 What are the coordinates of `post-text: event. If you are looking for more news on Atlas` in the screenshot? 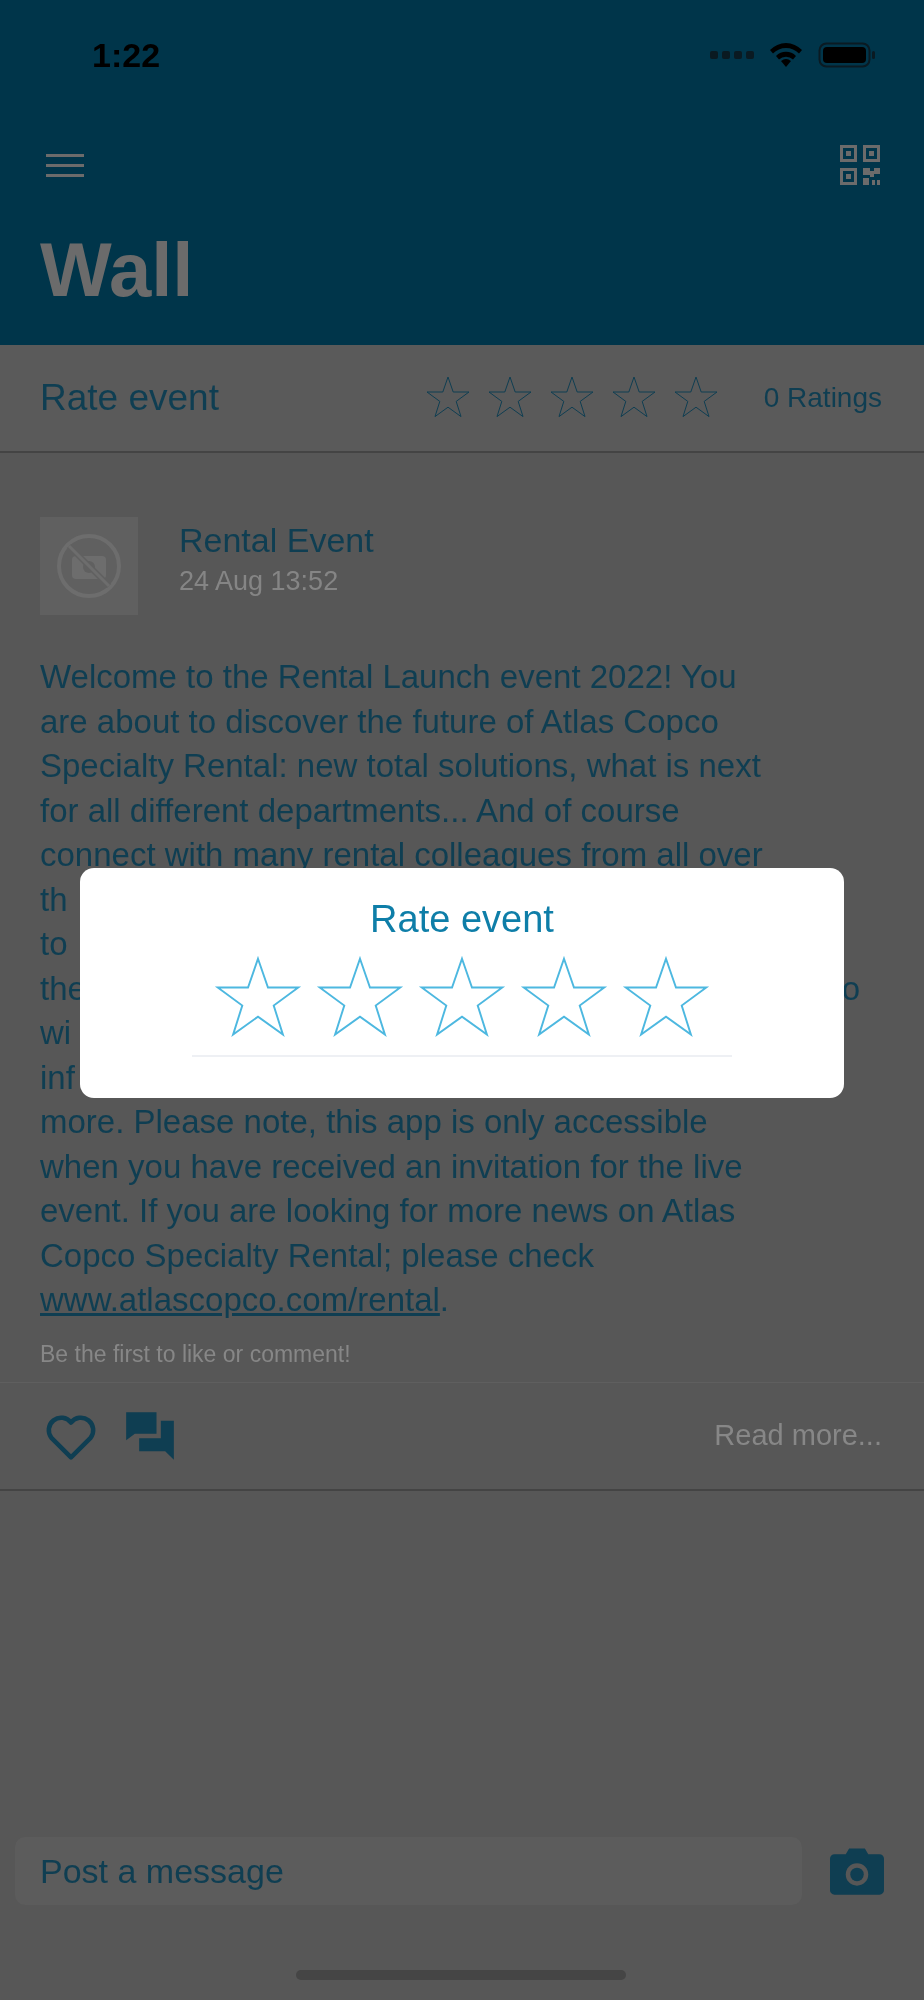 It's located at (388, 1211).